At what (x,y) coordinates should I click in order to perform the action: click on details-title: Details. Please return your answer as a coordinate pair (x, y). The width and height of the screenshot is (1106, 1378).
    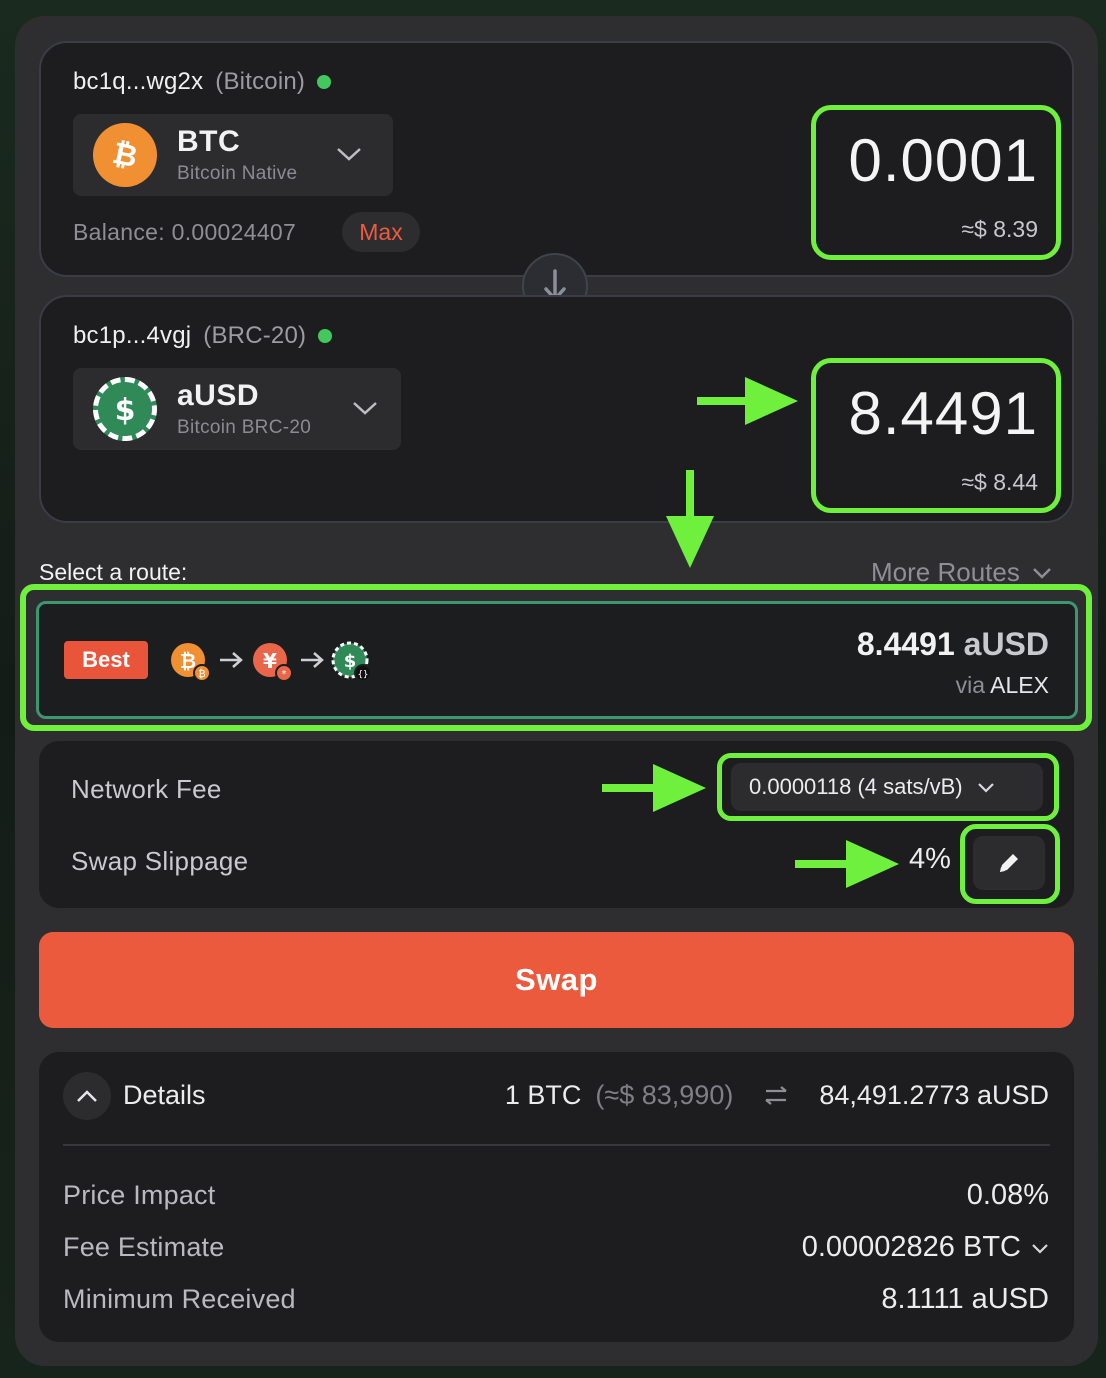
    Looking at the image, I should click on (164, 1095).